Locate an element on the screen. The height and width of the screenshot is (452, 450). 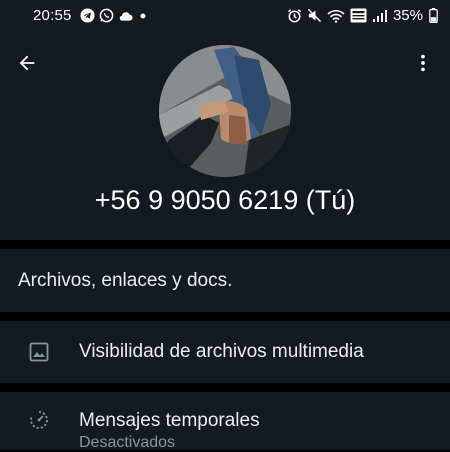
timer-icon is located at coordinates (39, 420).